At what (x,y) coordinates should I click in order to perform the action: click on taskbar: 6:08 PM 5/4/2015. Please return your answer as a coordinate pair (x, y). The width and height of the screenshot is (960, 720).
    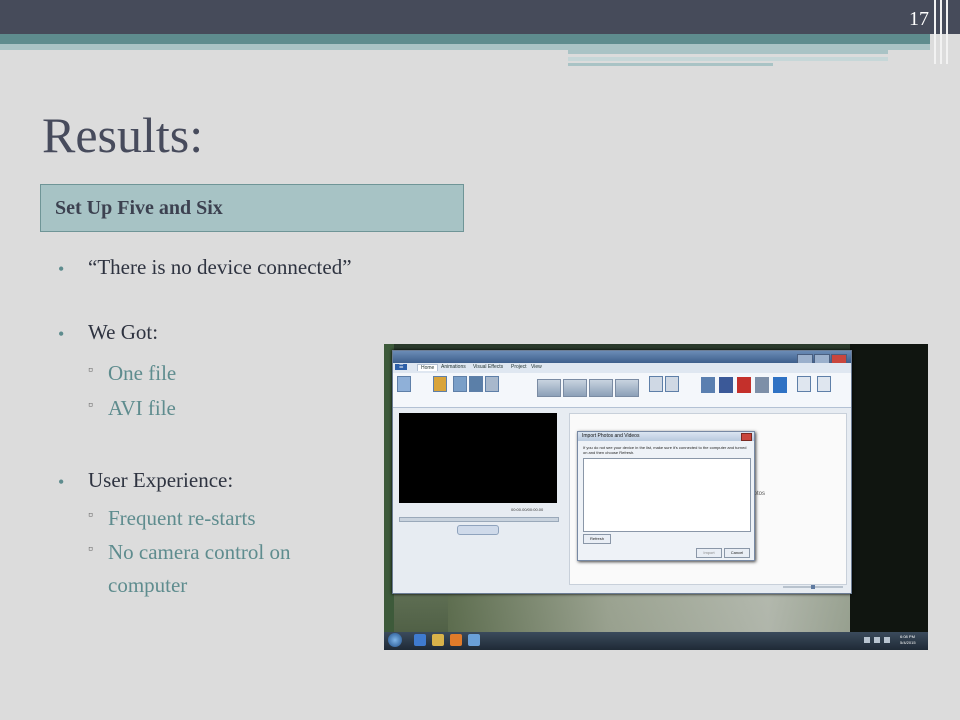
    Looking at the image, I should click on (656, 641).